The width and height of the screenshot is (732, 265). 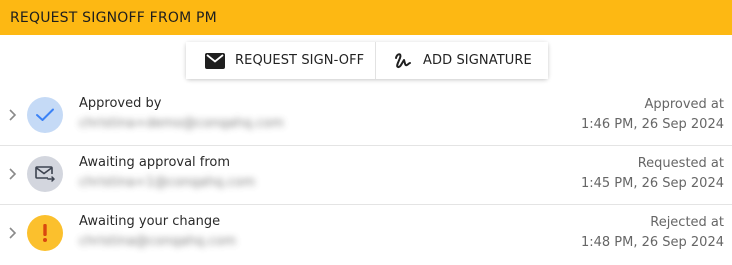 I want to click on section-header: REQUEST SIGNOFF FROM PM, so click(x=366, y=17).